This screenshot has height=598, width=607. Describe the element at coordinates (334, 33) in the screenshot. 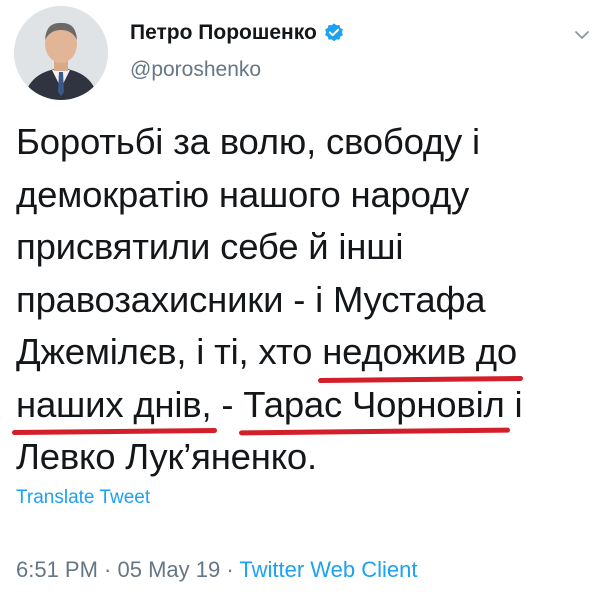

I see `verified-badge-icon` at that location.